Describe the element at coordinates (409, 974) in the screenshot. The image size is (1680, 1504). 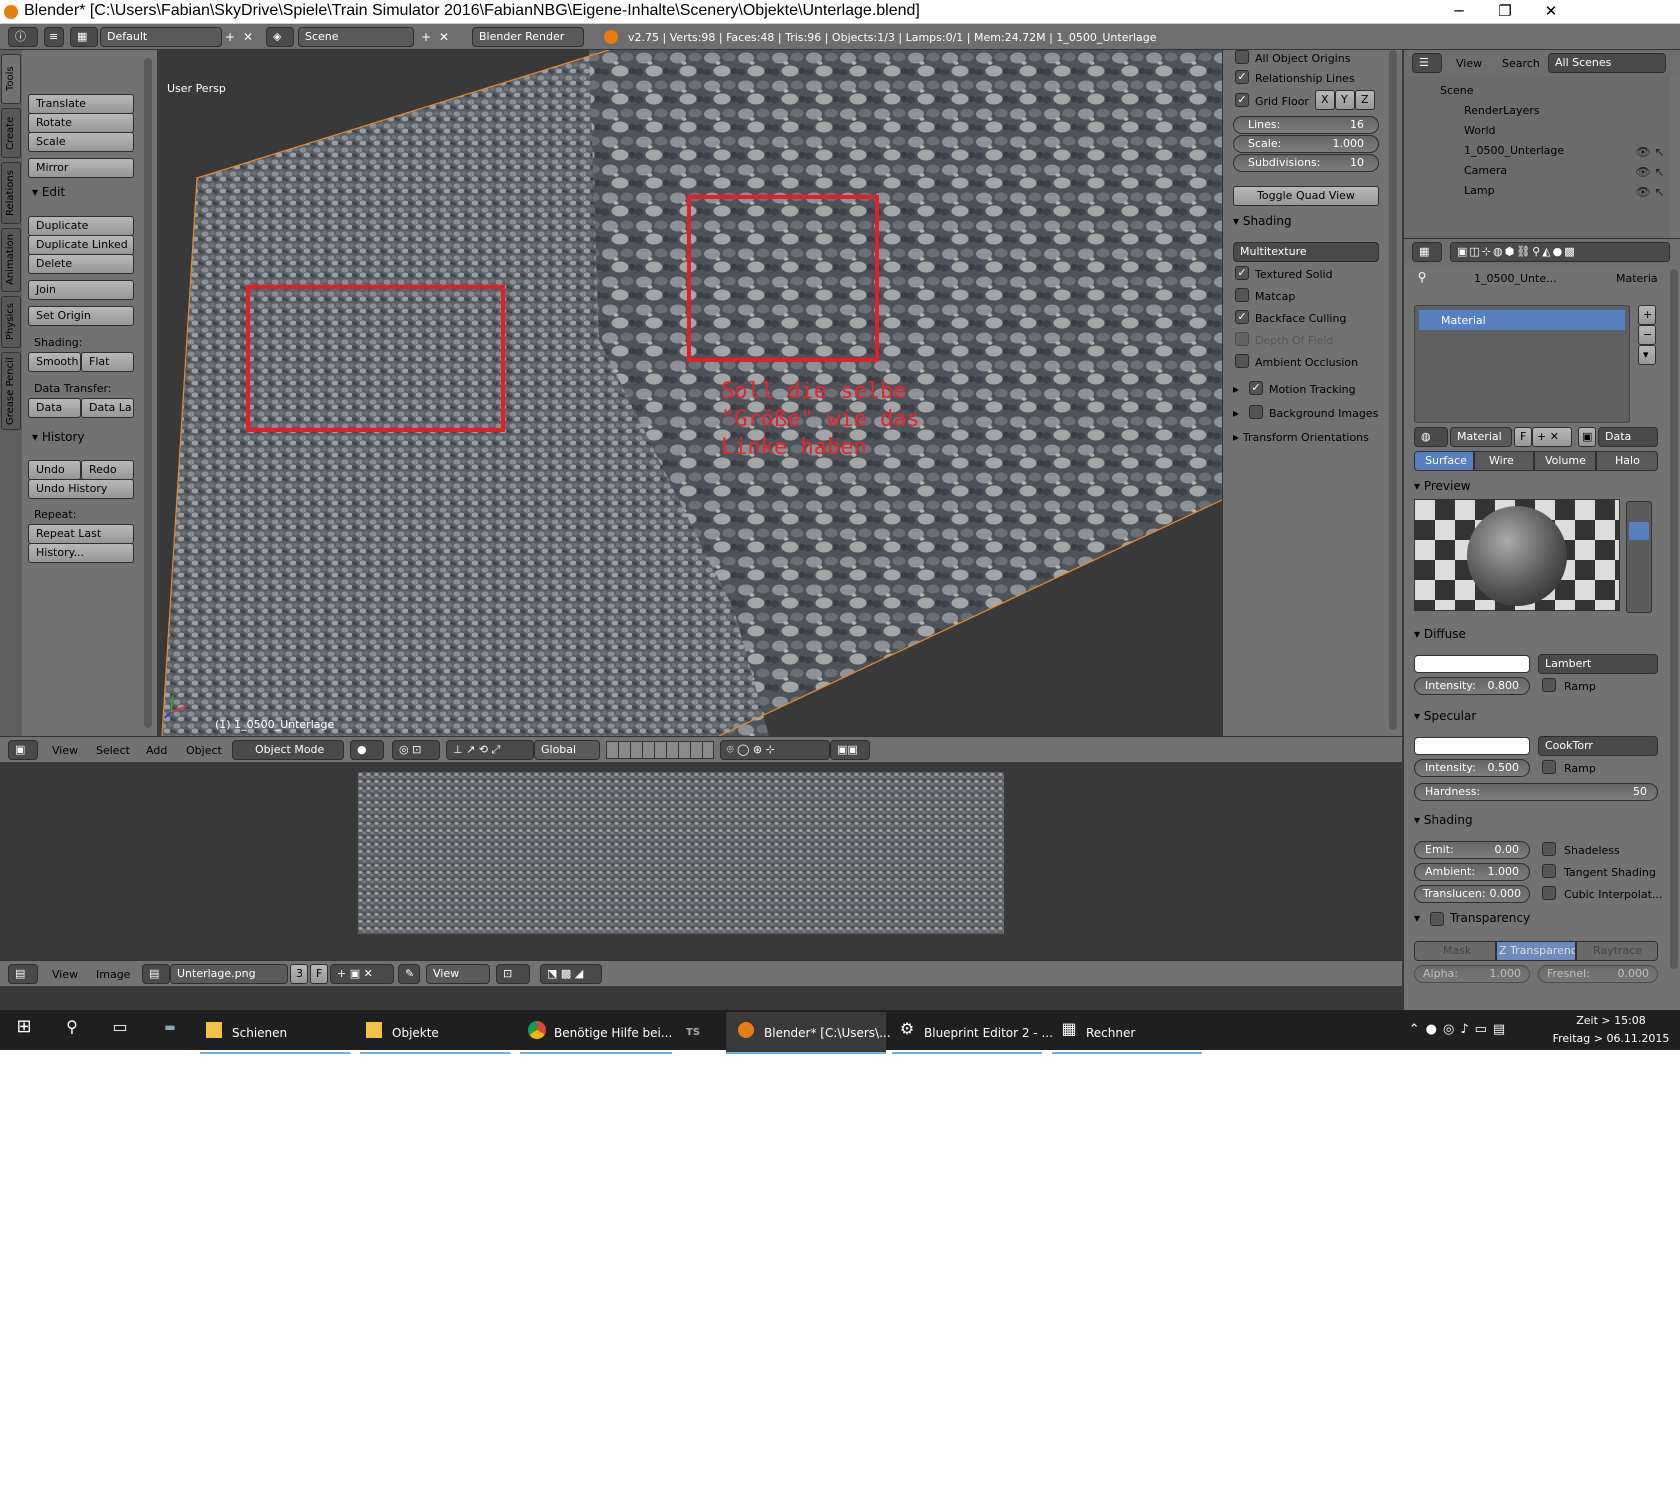
I see `pin-icon: ✎` at that location.